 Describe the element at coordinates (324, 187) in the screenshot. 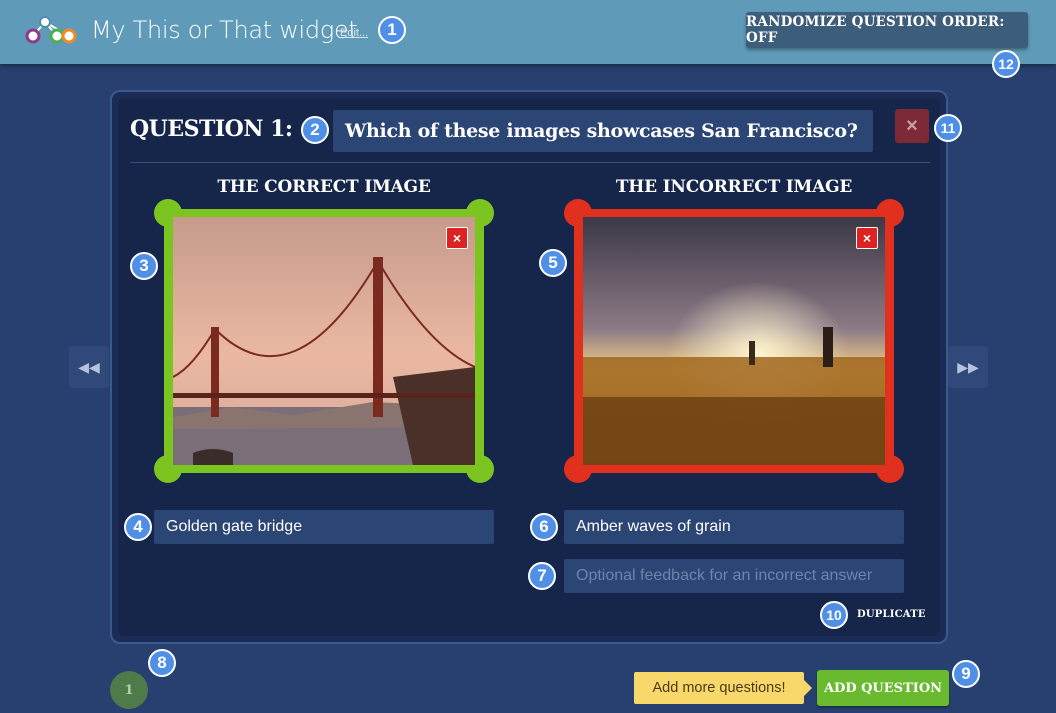

I see `correct-image-title: THE CORRECT IMAGE` at that location.